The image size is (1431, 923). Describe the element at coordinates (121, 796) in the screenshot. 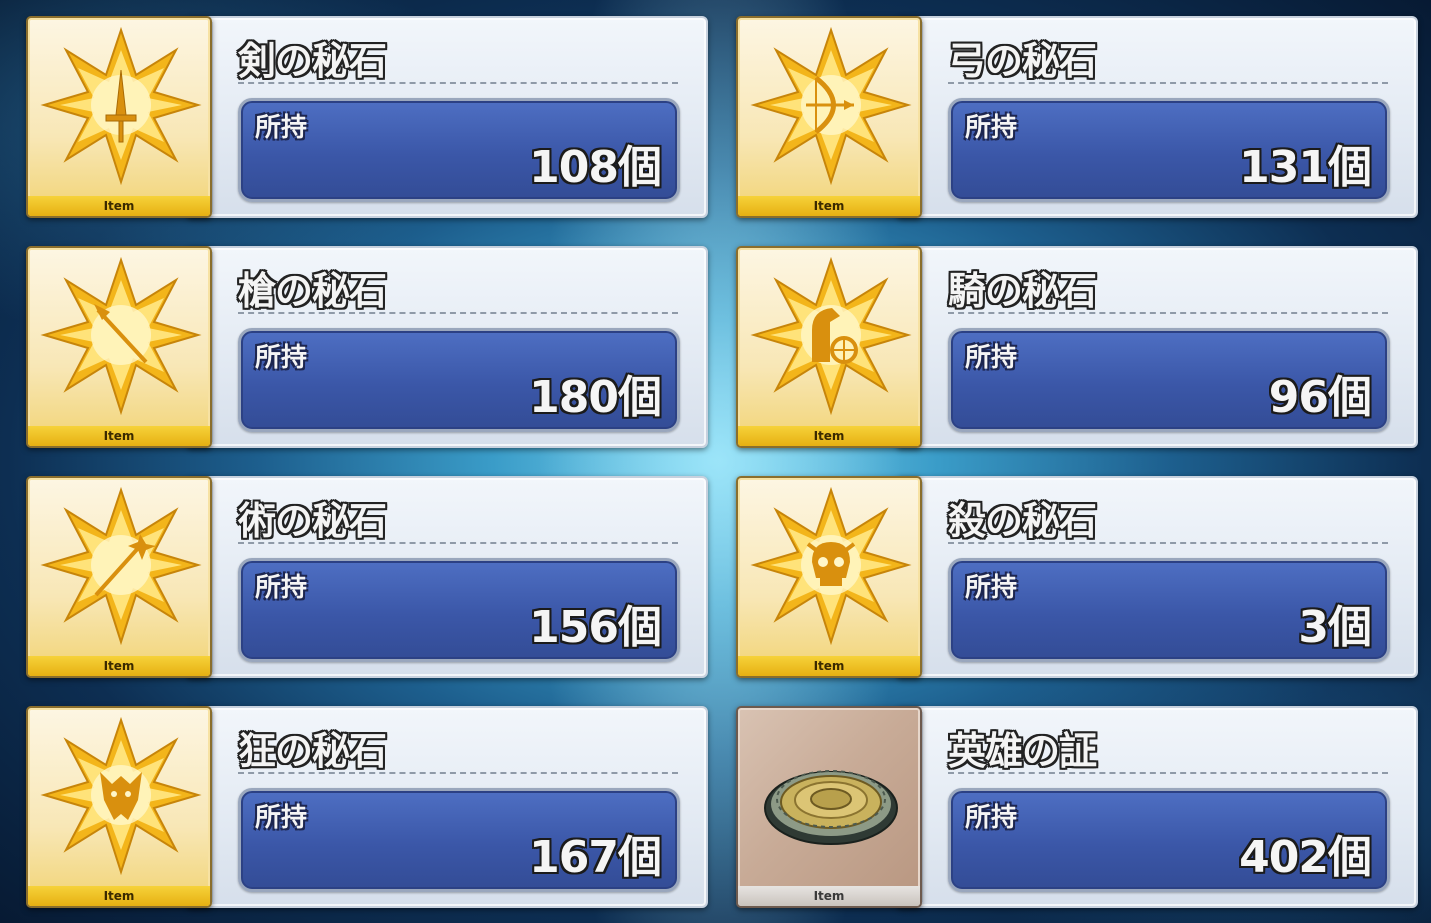

I see `beast-icon` at that location.